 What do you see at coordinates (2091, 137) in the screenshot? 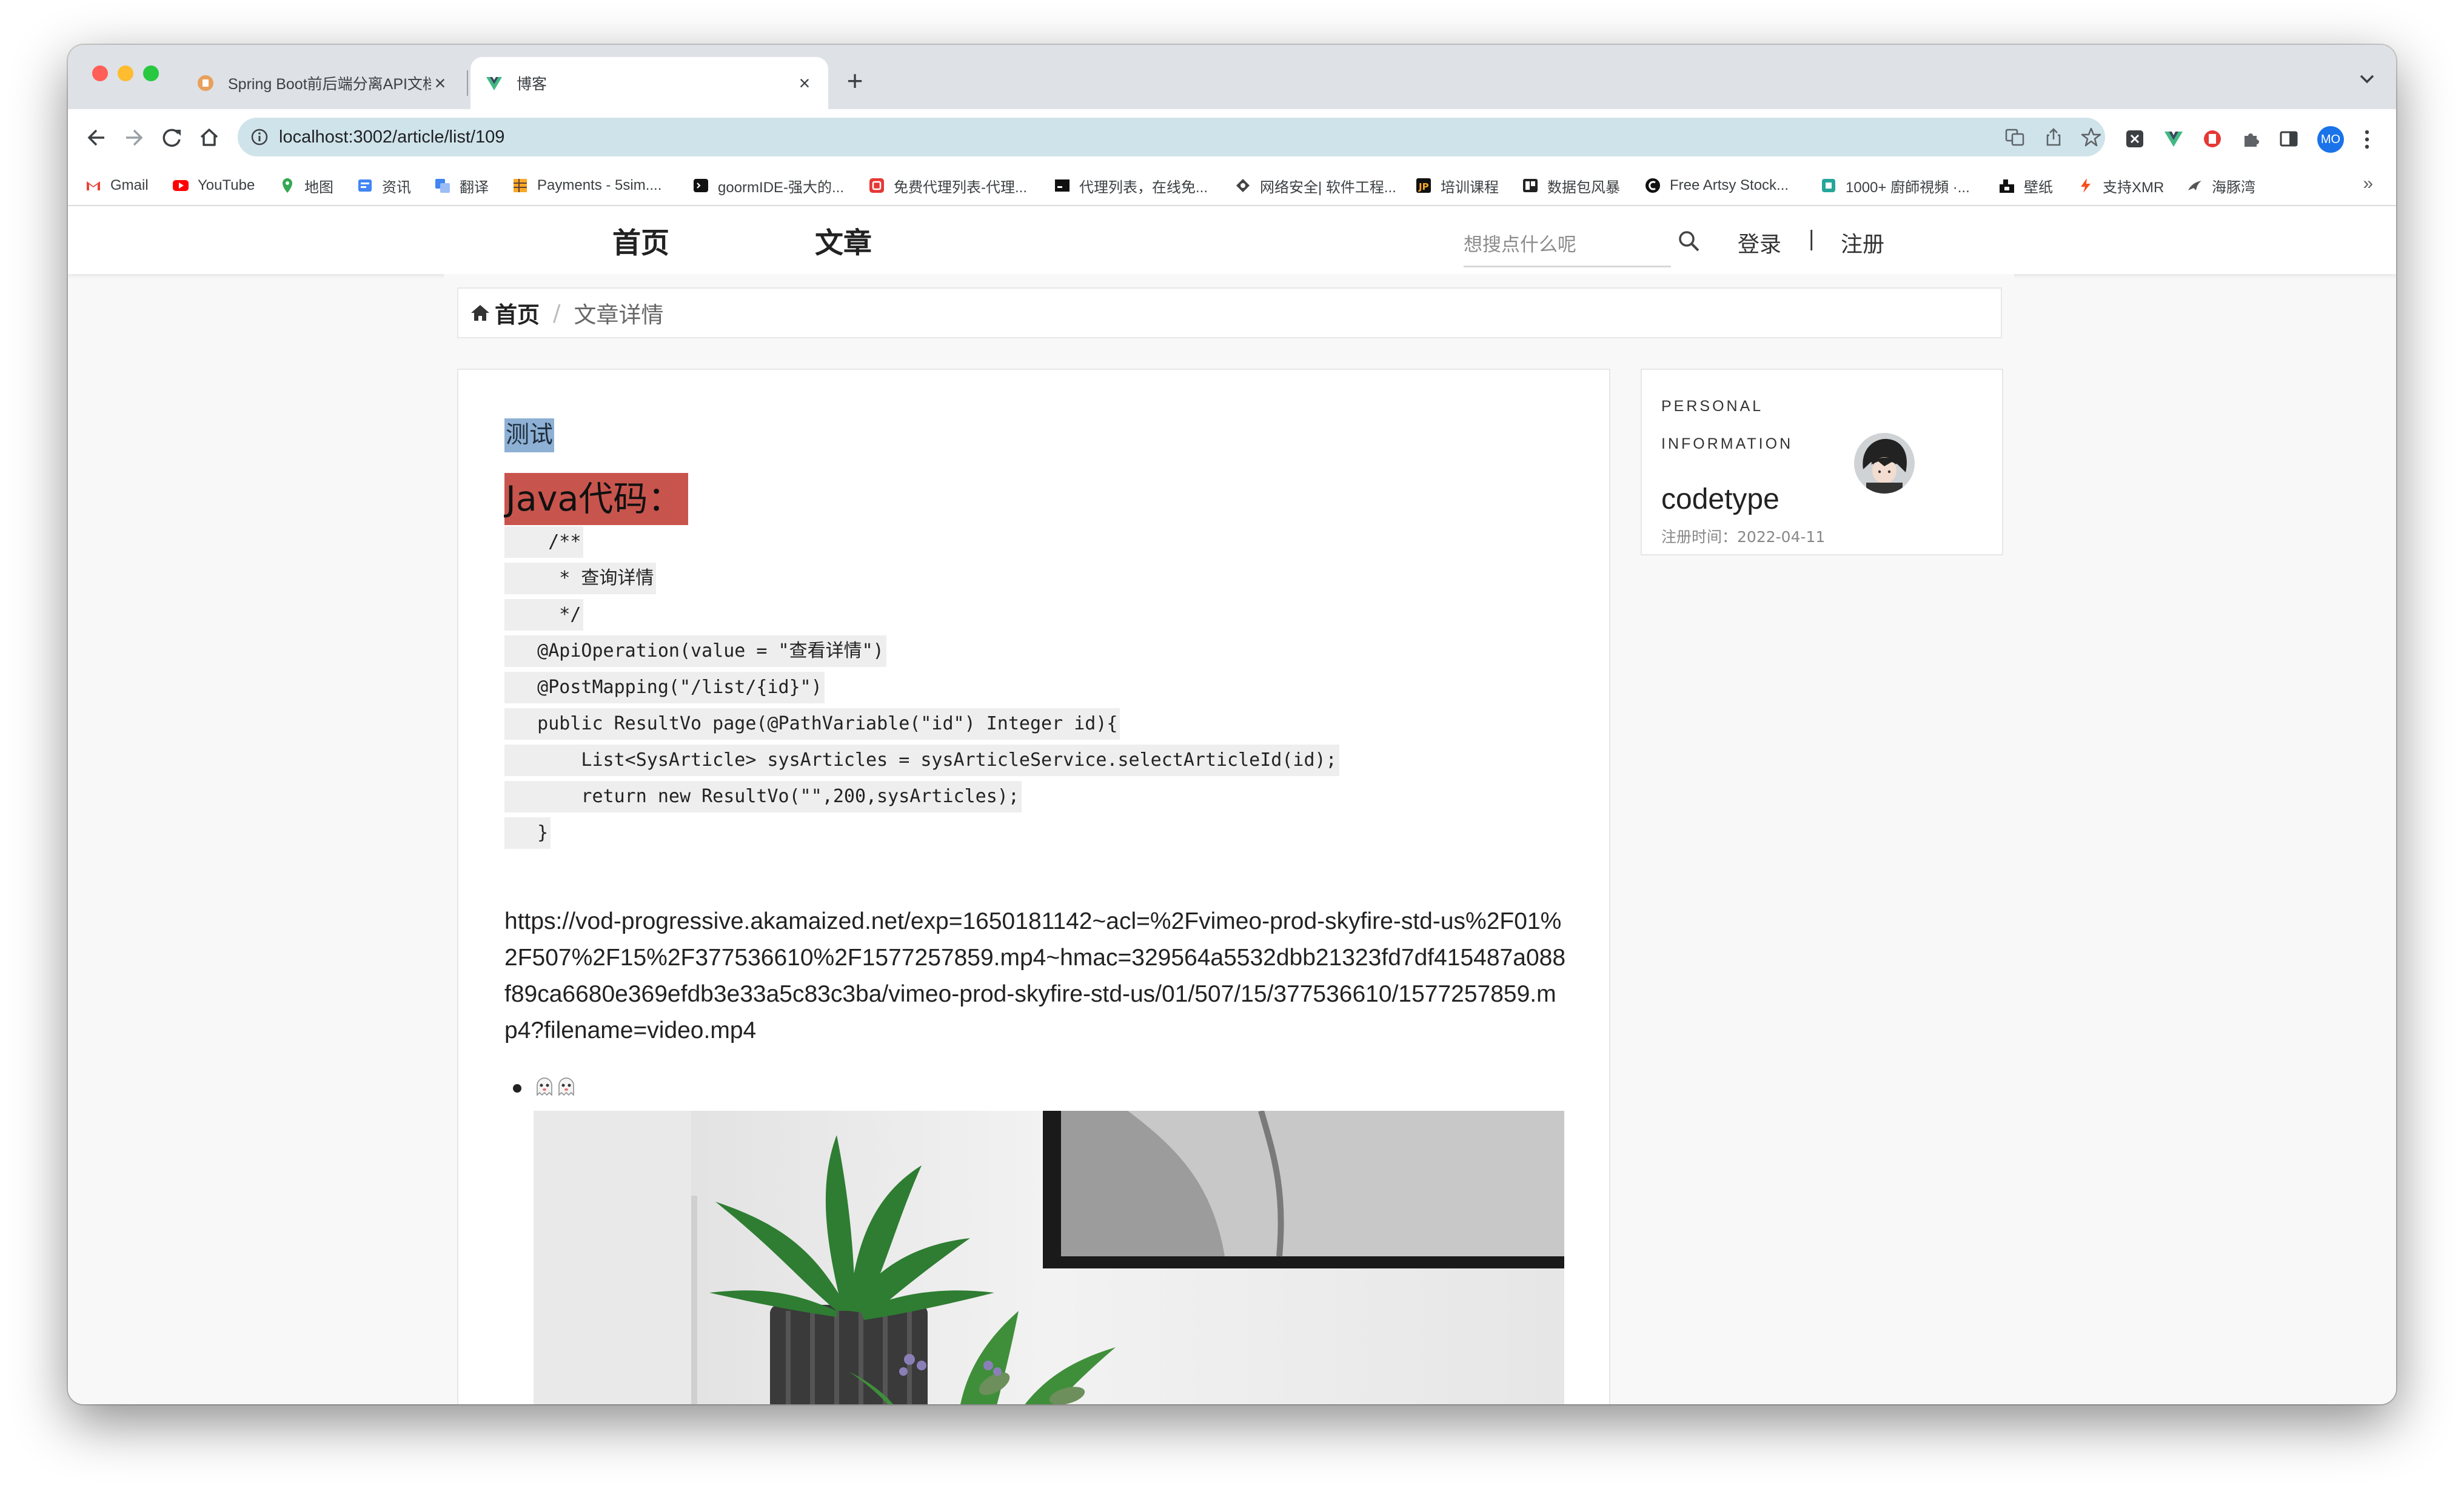
I see `bookmark-star-icon` at bounding box center [2091, 137].